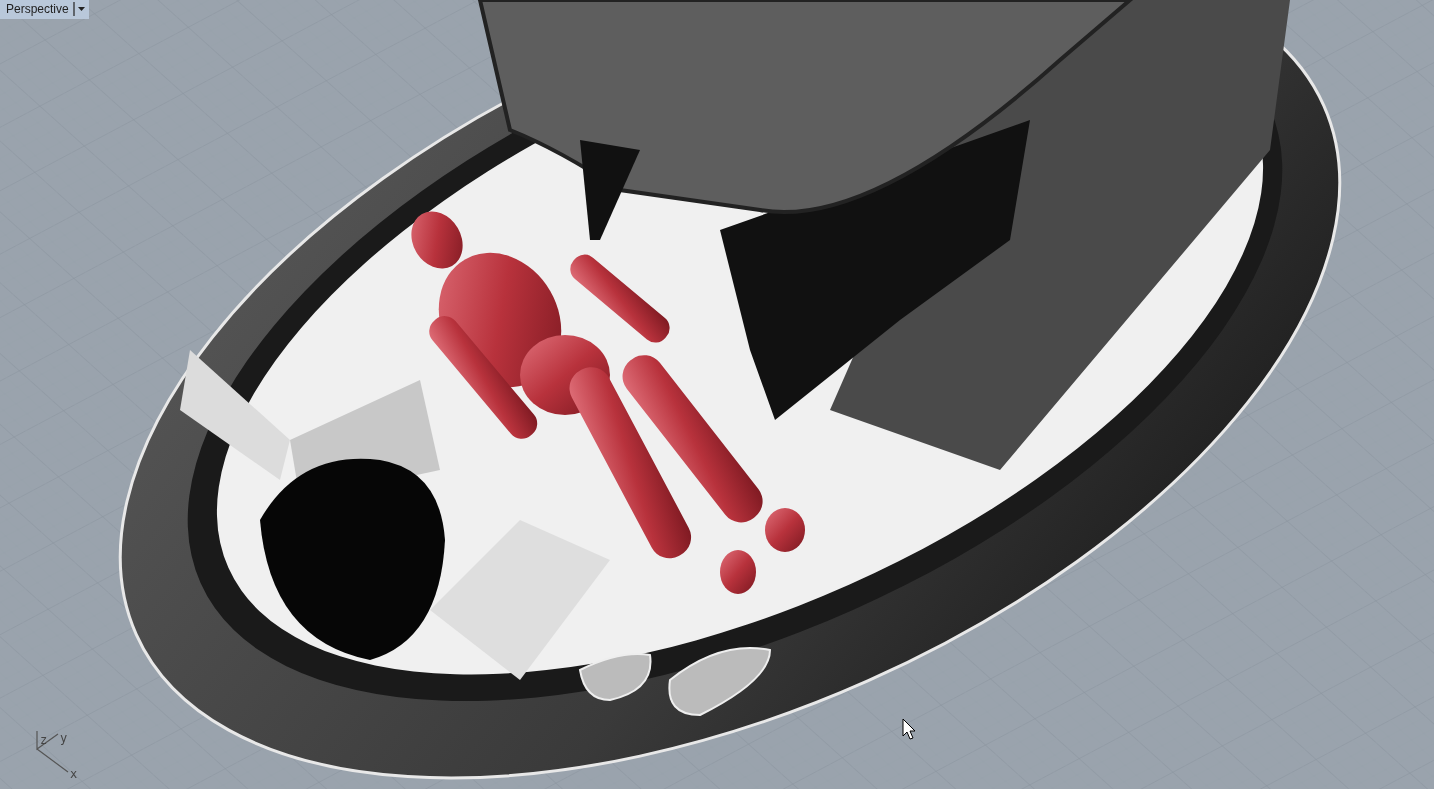 This screenshot has width=1434, height=789. Describe the element at coordinates (52, 751) in the screenshot. I see `axis-icon` at that location.